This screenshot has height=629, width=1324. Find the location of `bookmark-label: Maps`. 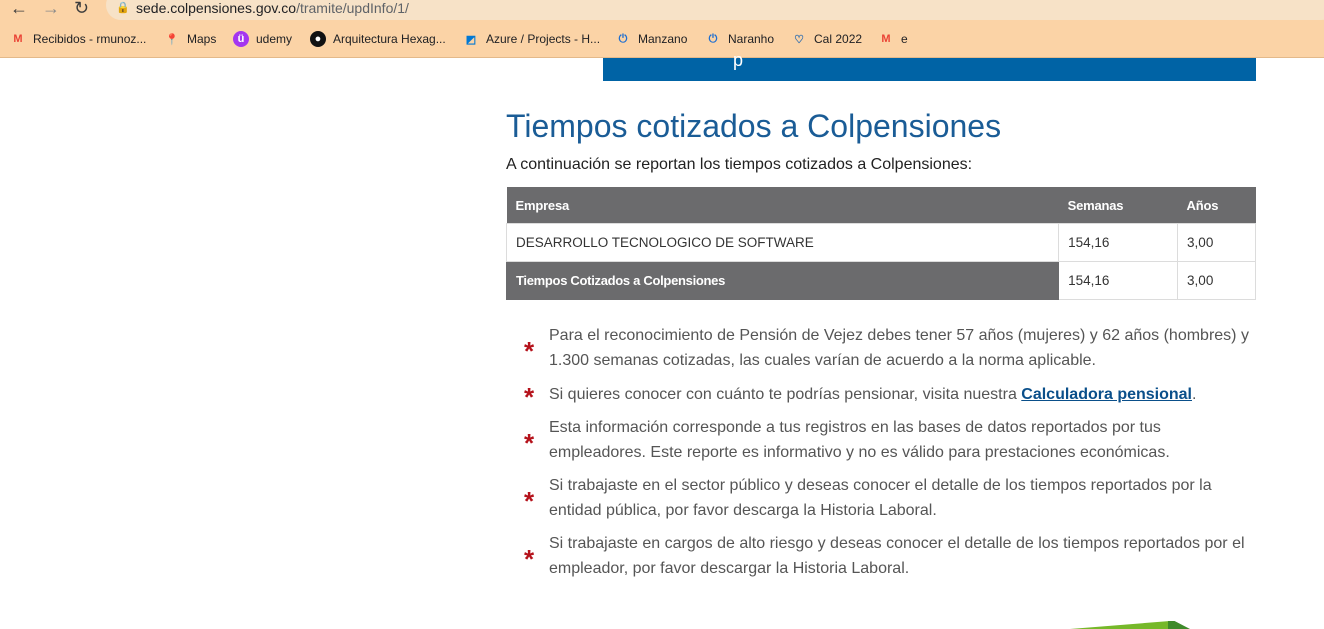

bookmark-label: Maps is located at coordinates (202, 39).